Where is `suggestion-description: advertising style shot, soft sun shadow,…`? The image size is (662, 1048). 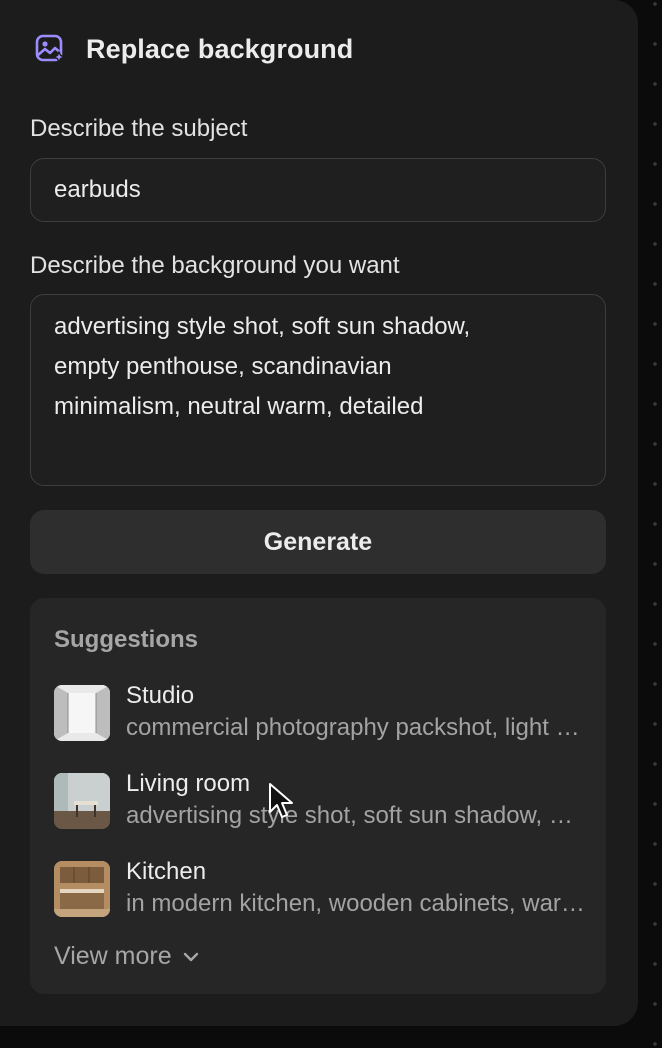 suggestion-description: advertising style shot, soft sun shadow,… is located at coordinates (356, 815).